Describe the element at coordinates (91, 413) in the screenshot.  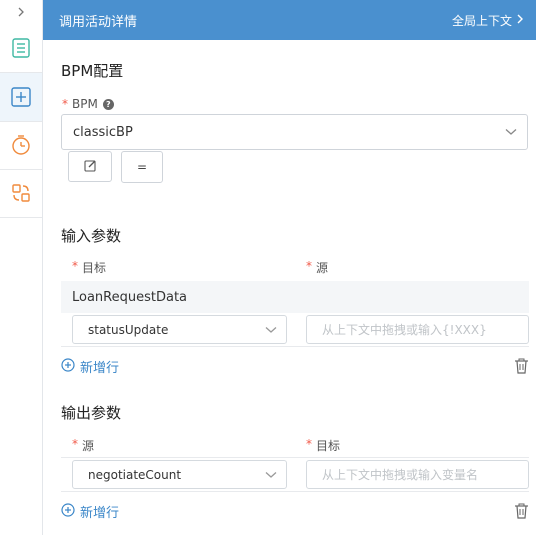
I see `output-params-title: 输出参数` at that location.